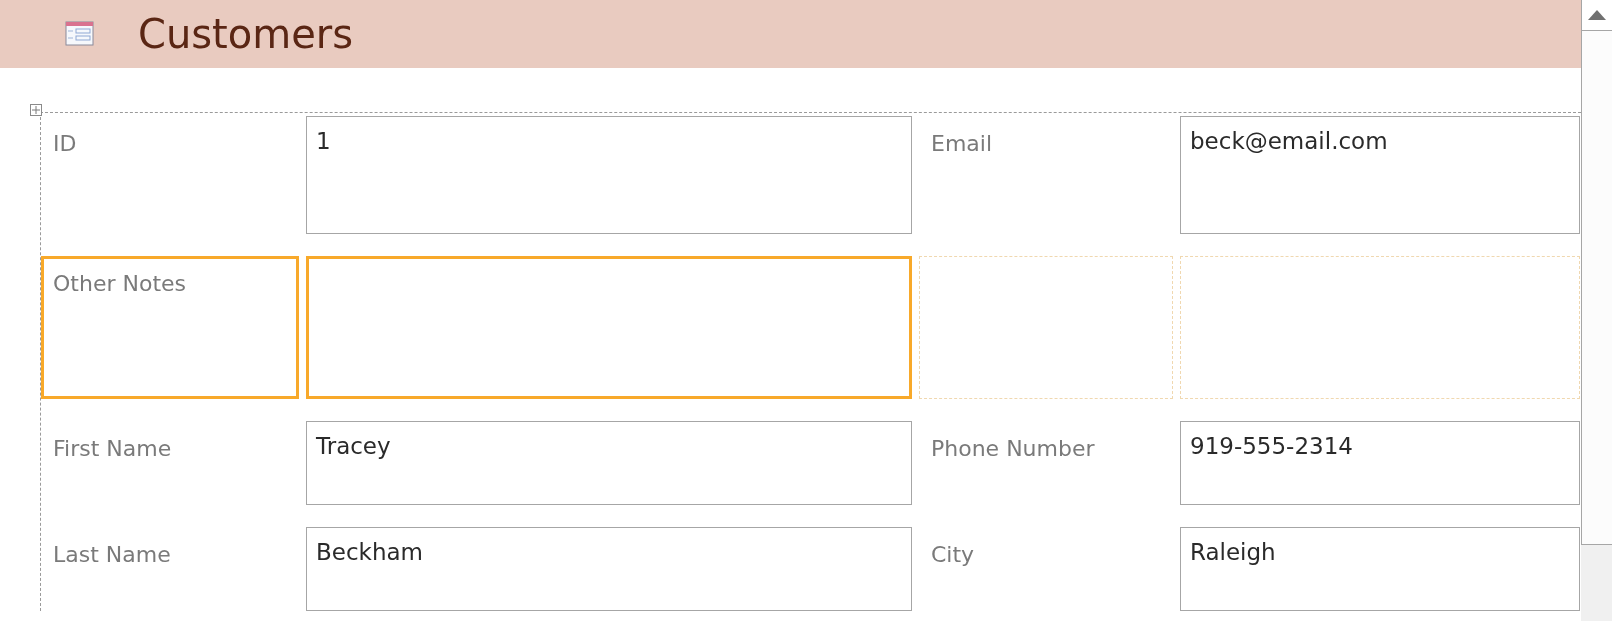 This screenshot has width=1612, height=621. What do you see at coordinates (1380, 569) in the screenshot?
I see `text-field: Raleigh` at bounding box center [1380, 569].